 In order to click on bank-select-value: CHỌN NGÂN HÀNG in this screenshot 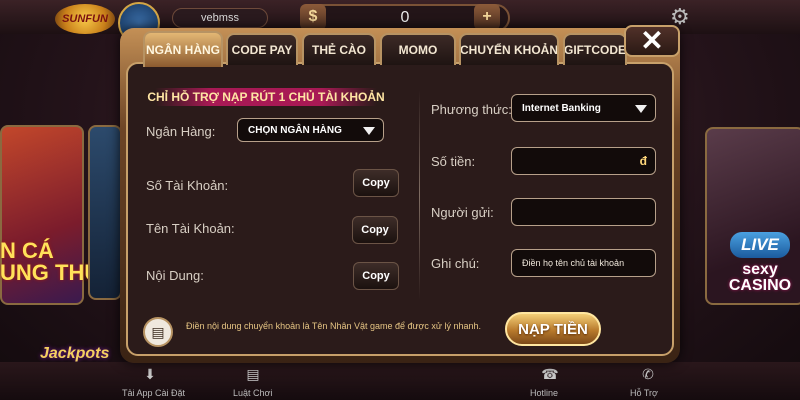, I will do `click(295, 130)`.